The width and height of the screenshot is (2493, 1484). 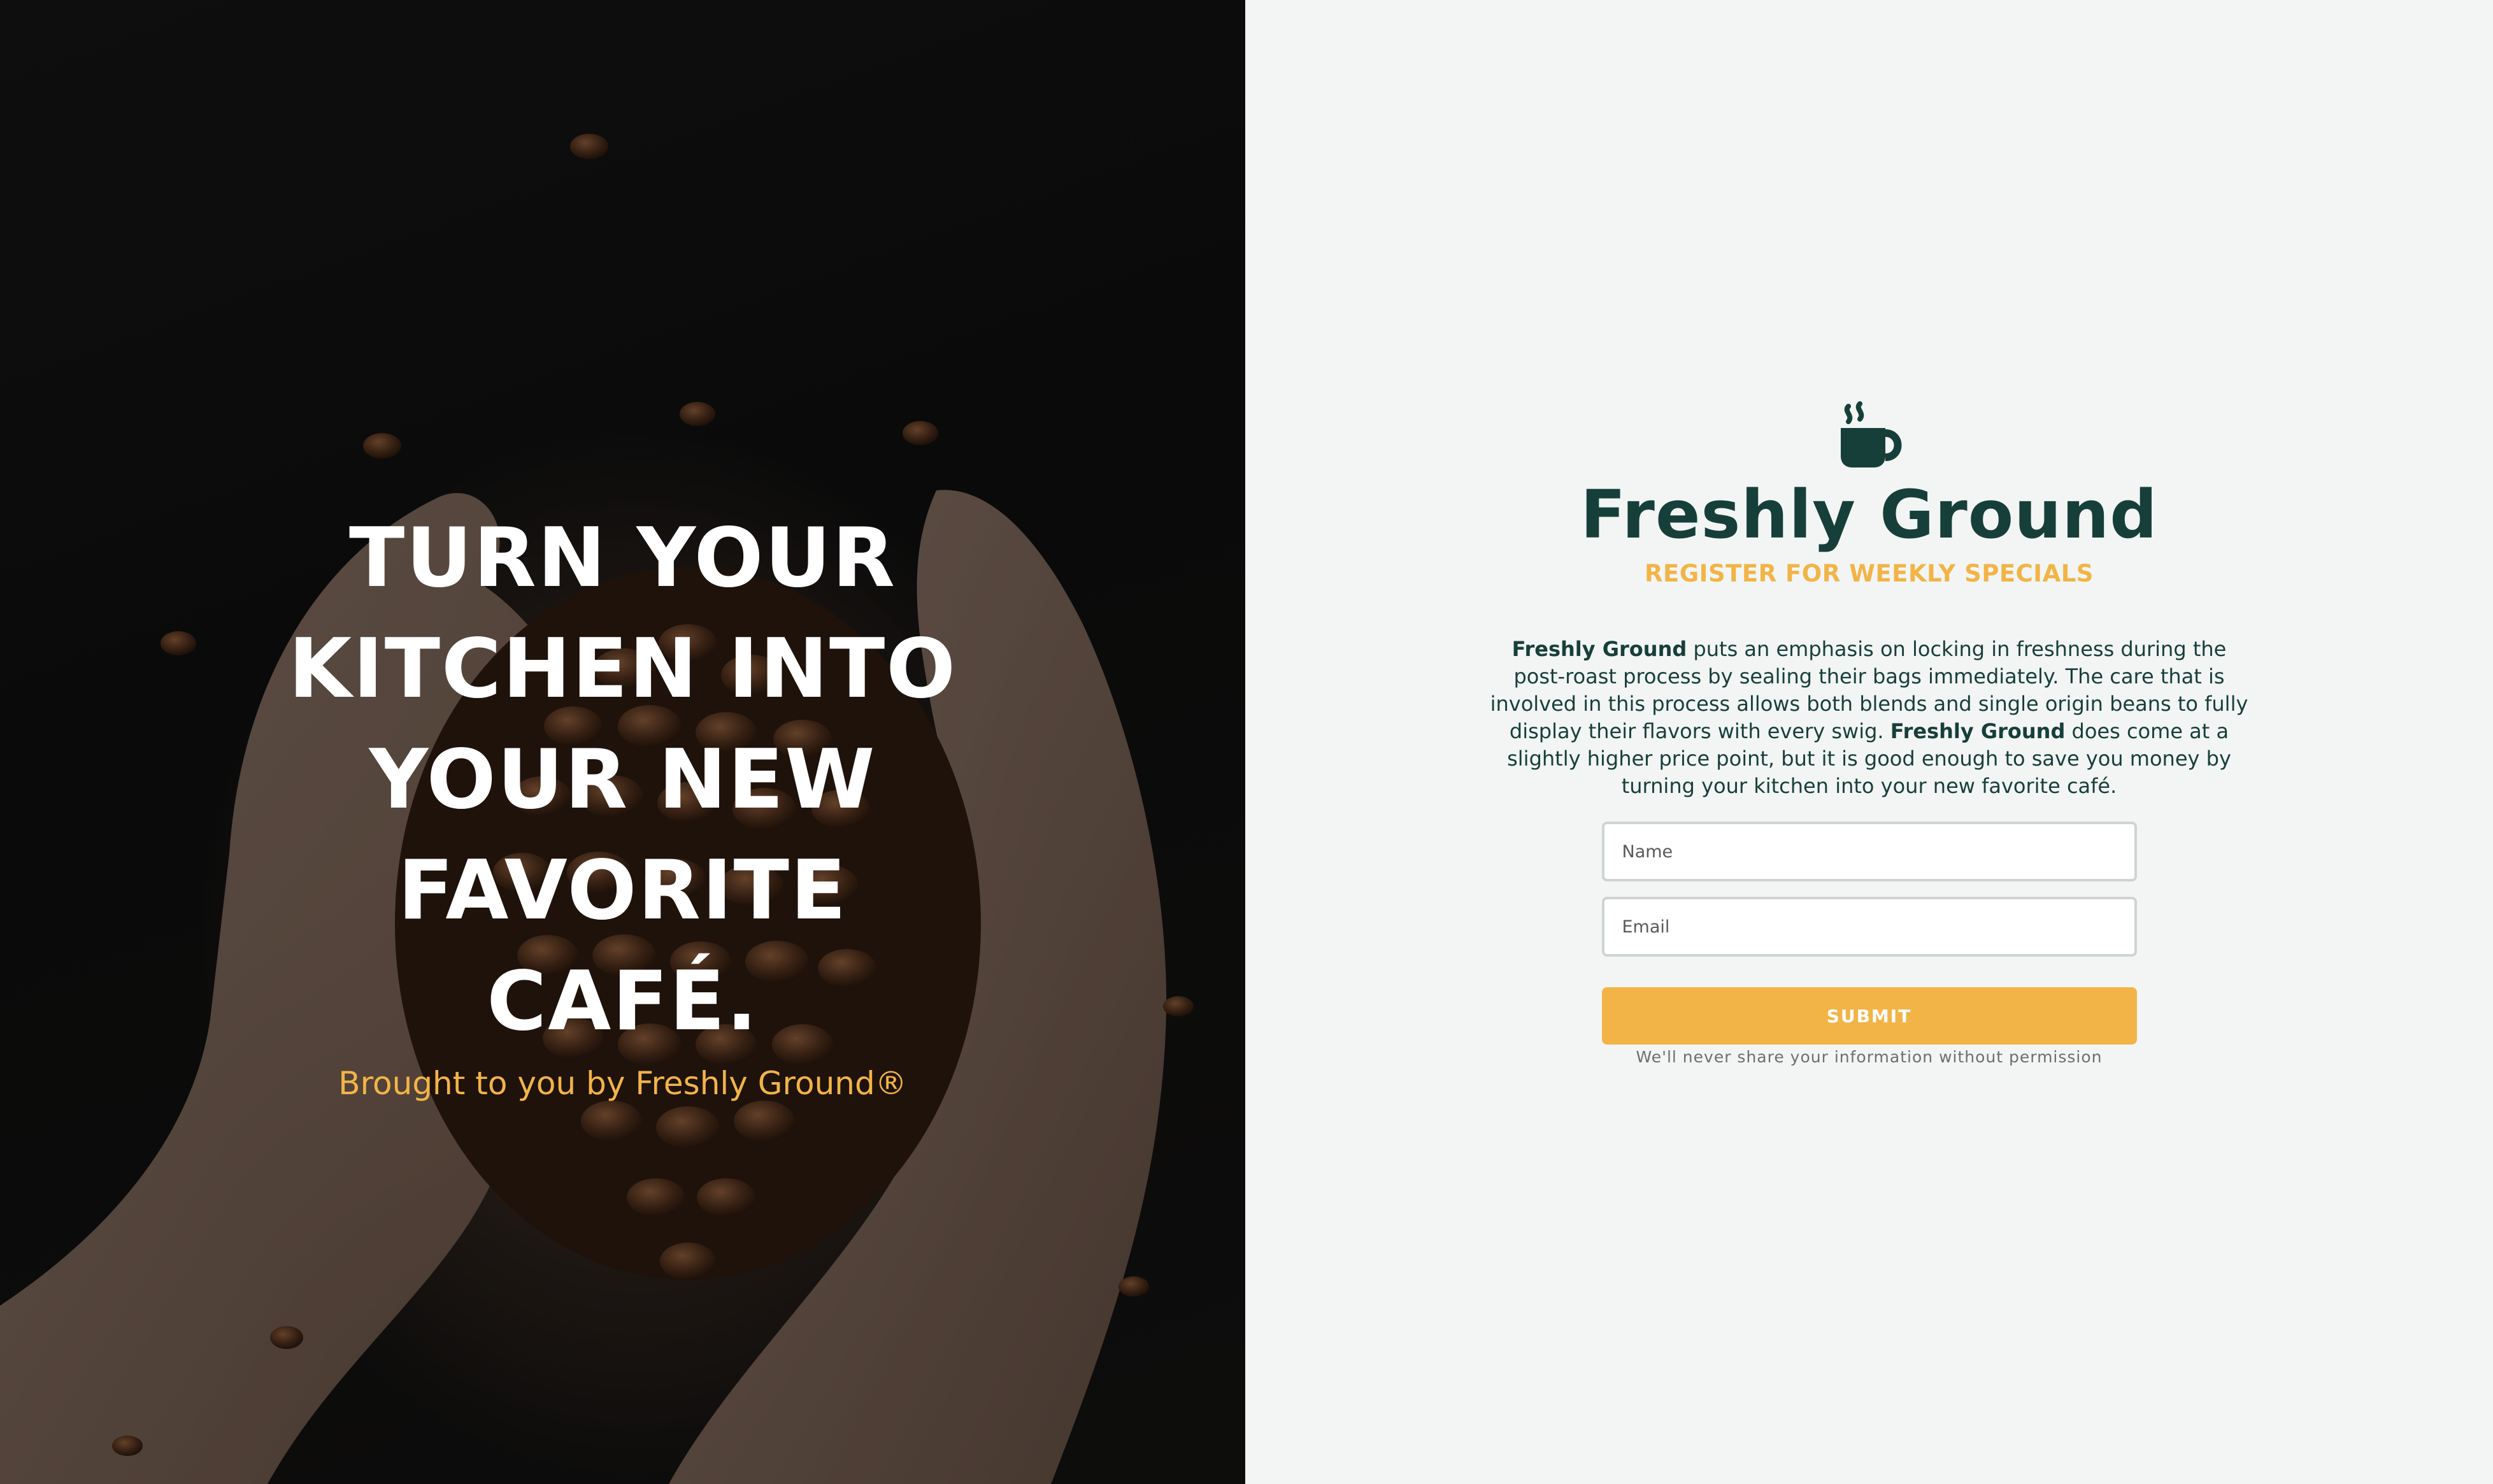 I want to click on hero-byline: Brought to you by Freshly Ground®, so click(x=622, y=1083).